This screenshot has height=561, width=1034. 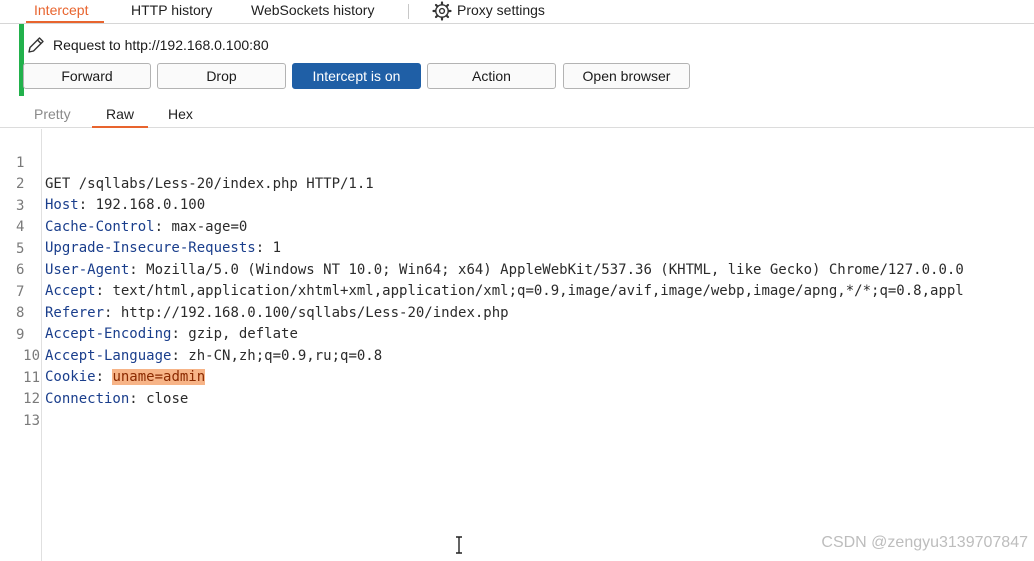 What do you see at coordinates (157, 323) in the screenshot?
I see `request-line: 8 Accept-Encoding: gzip, deflate` at bounding box center [157, 323].